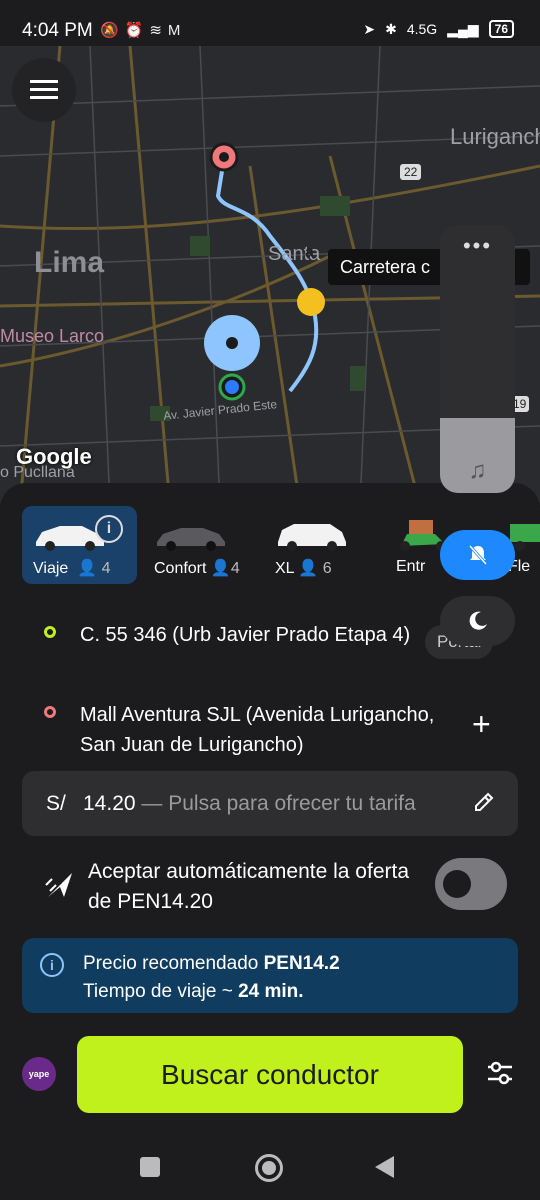  Describe the element at coordinates (54, 456) in the screenshot. I see `google-logo: Google` at that location.